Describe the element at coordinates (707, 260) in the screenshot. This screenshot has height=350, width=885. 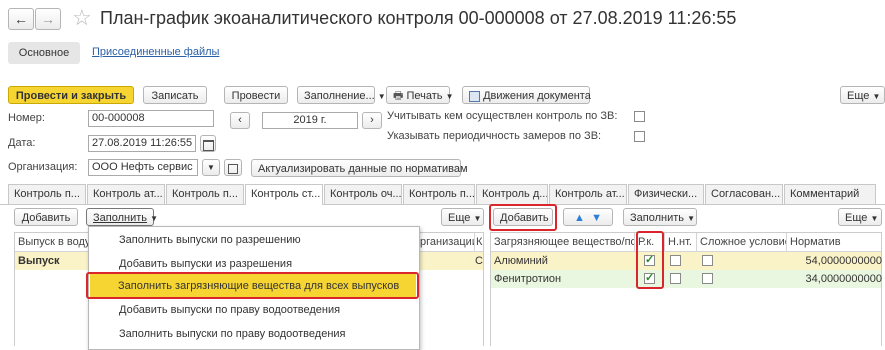
I see `row-1-complex-checkbox` at that location.